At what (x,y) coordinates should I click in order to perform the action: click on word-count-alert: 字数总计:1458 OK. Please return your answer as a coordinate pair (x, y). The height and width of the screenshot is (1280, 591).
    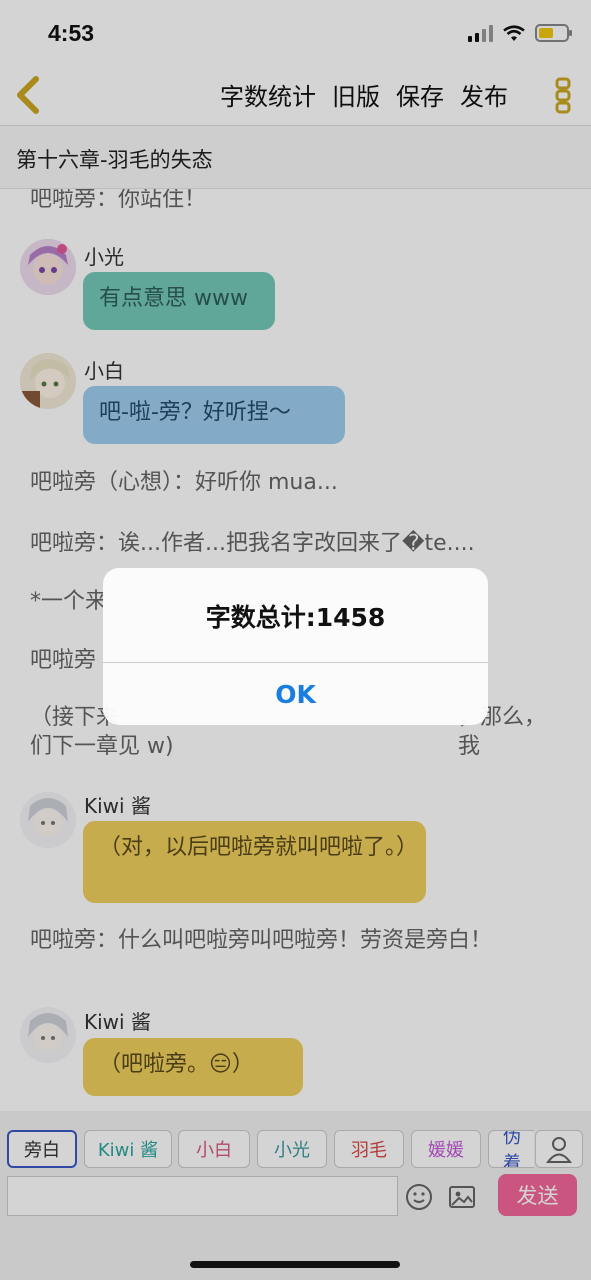
    Looking at the image, I should click on (295, 646).